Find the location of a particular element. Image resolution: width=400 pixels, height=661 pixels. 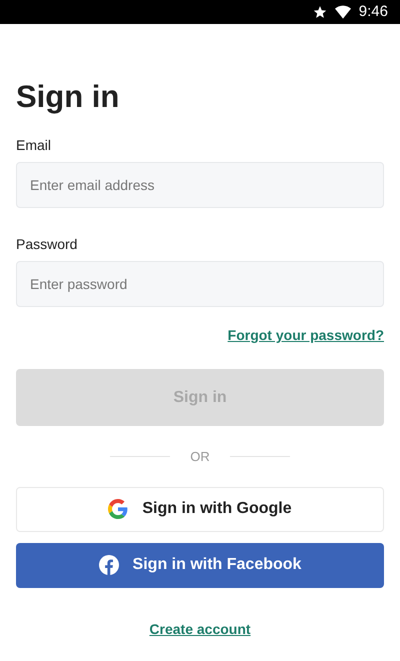

facebook-sign-in-button: Sign in with Facebook is located at coordinates (200, 565).